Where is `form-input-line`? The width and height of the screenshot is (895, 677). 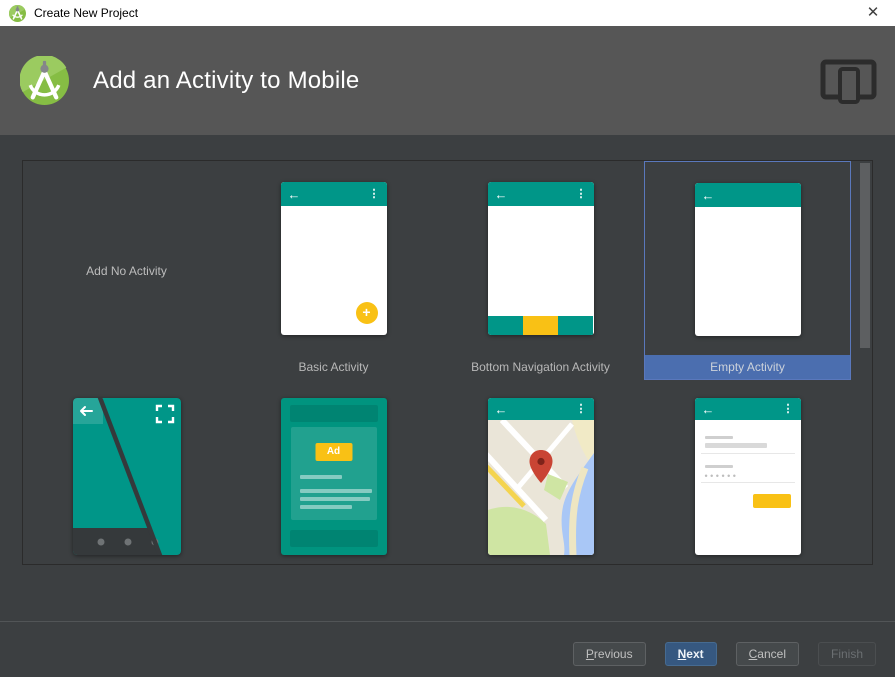 form-input-line is located at coordinates (735, 445).